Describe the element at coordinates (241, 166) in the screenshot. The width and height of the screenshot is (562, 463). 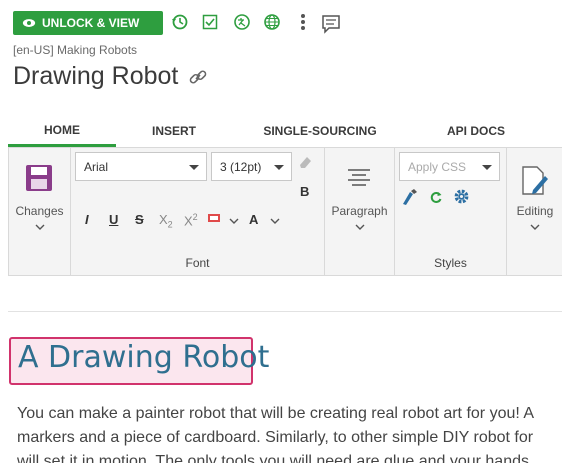
I see `font-size-value: 3 (12pt)` at that location.